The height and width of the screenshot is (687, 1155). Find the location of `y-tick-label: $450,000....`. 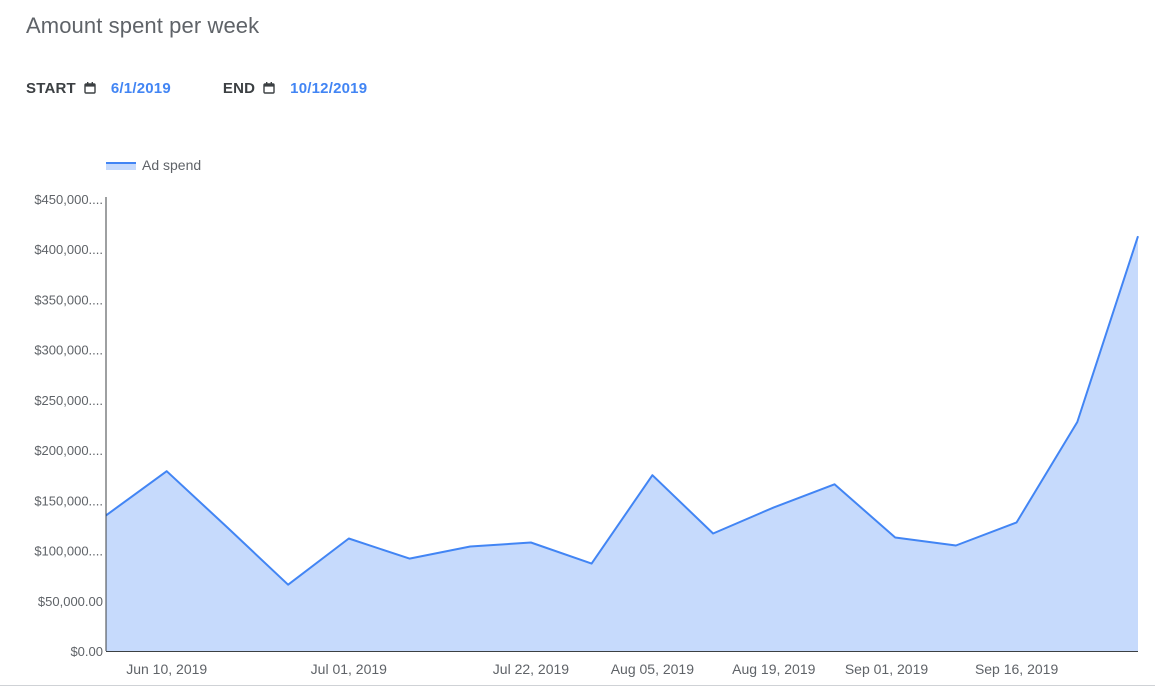

y-tick-label: $450,000.... is located at coordinates (68, 199).